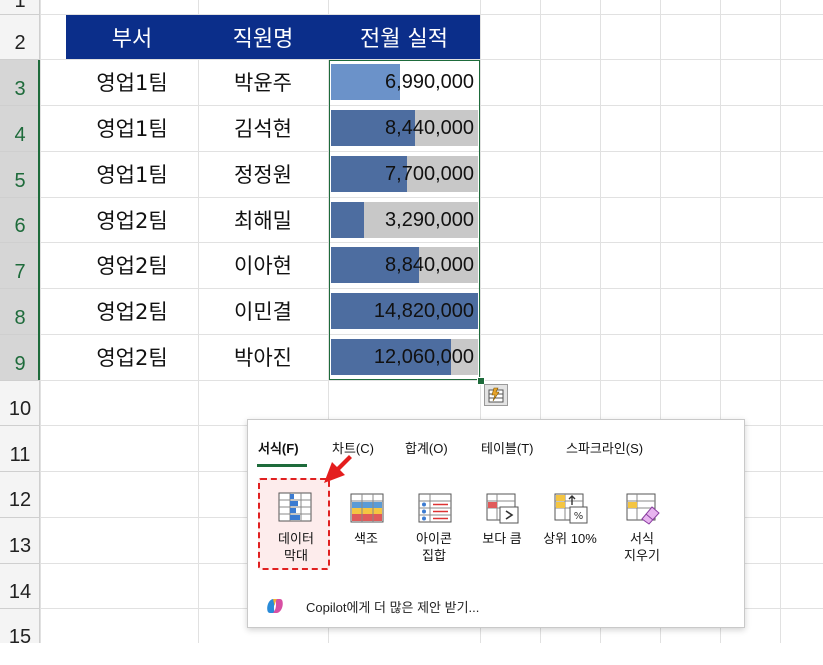 This screenshot has height=665, width=823. Describe the element at coordinates (20, 311) in the screenshot. I see `row-header-8: 8` at that location.